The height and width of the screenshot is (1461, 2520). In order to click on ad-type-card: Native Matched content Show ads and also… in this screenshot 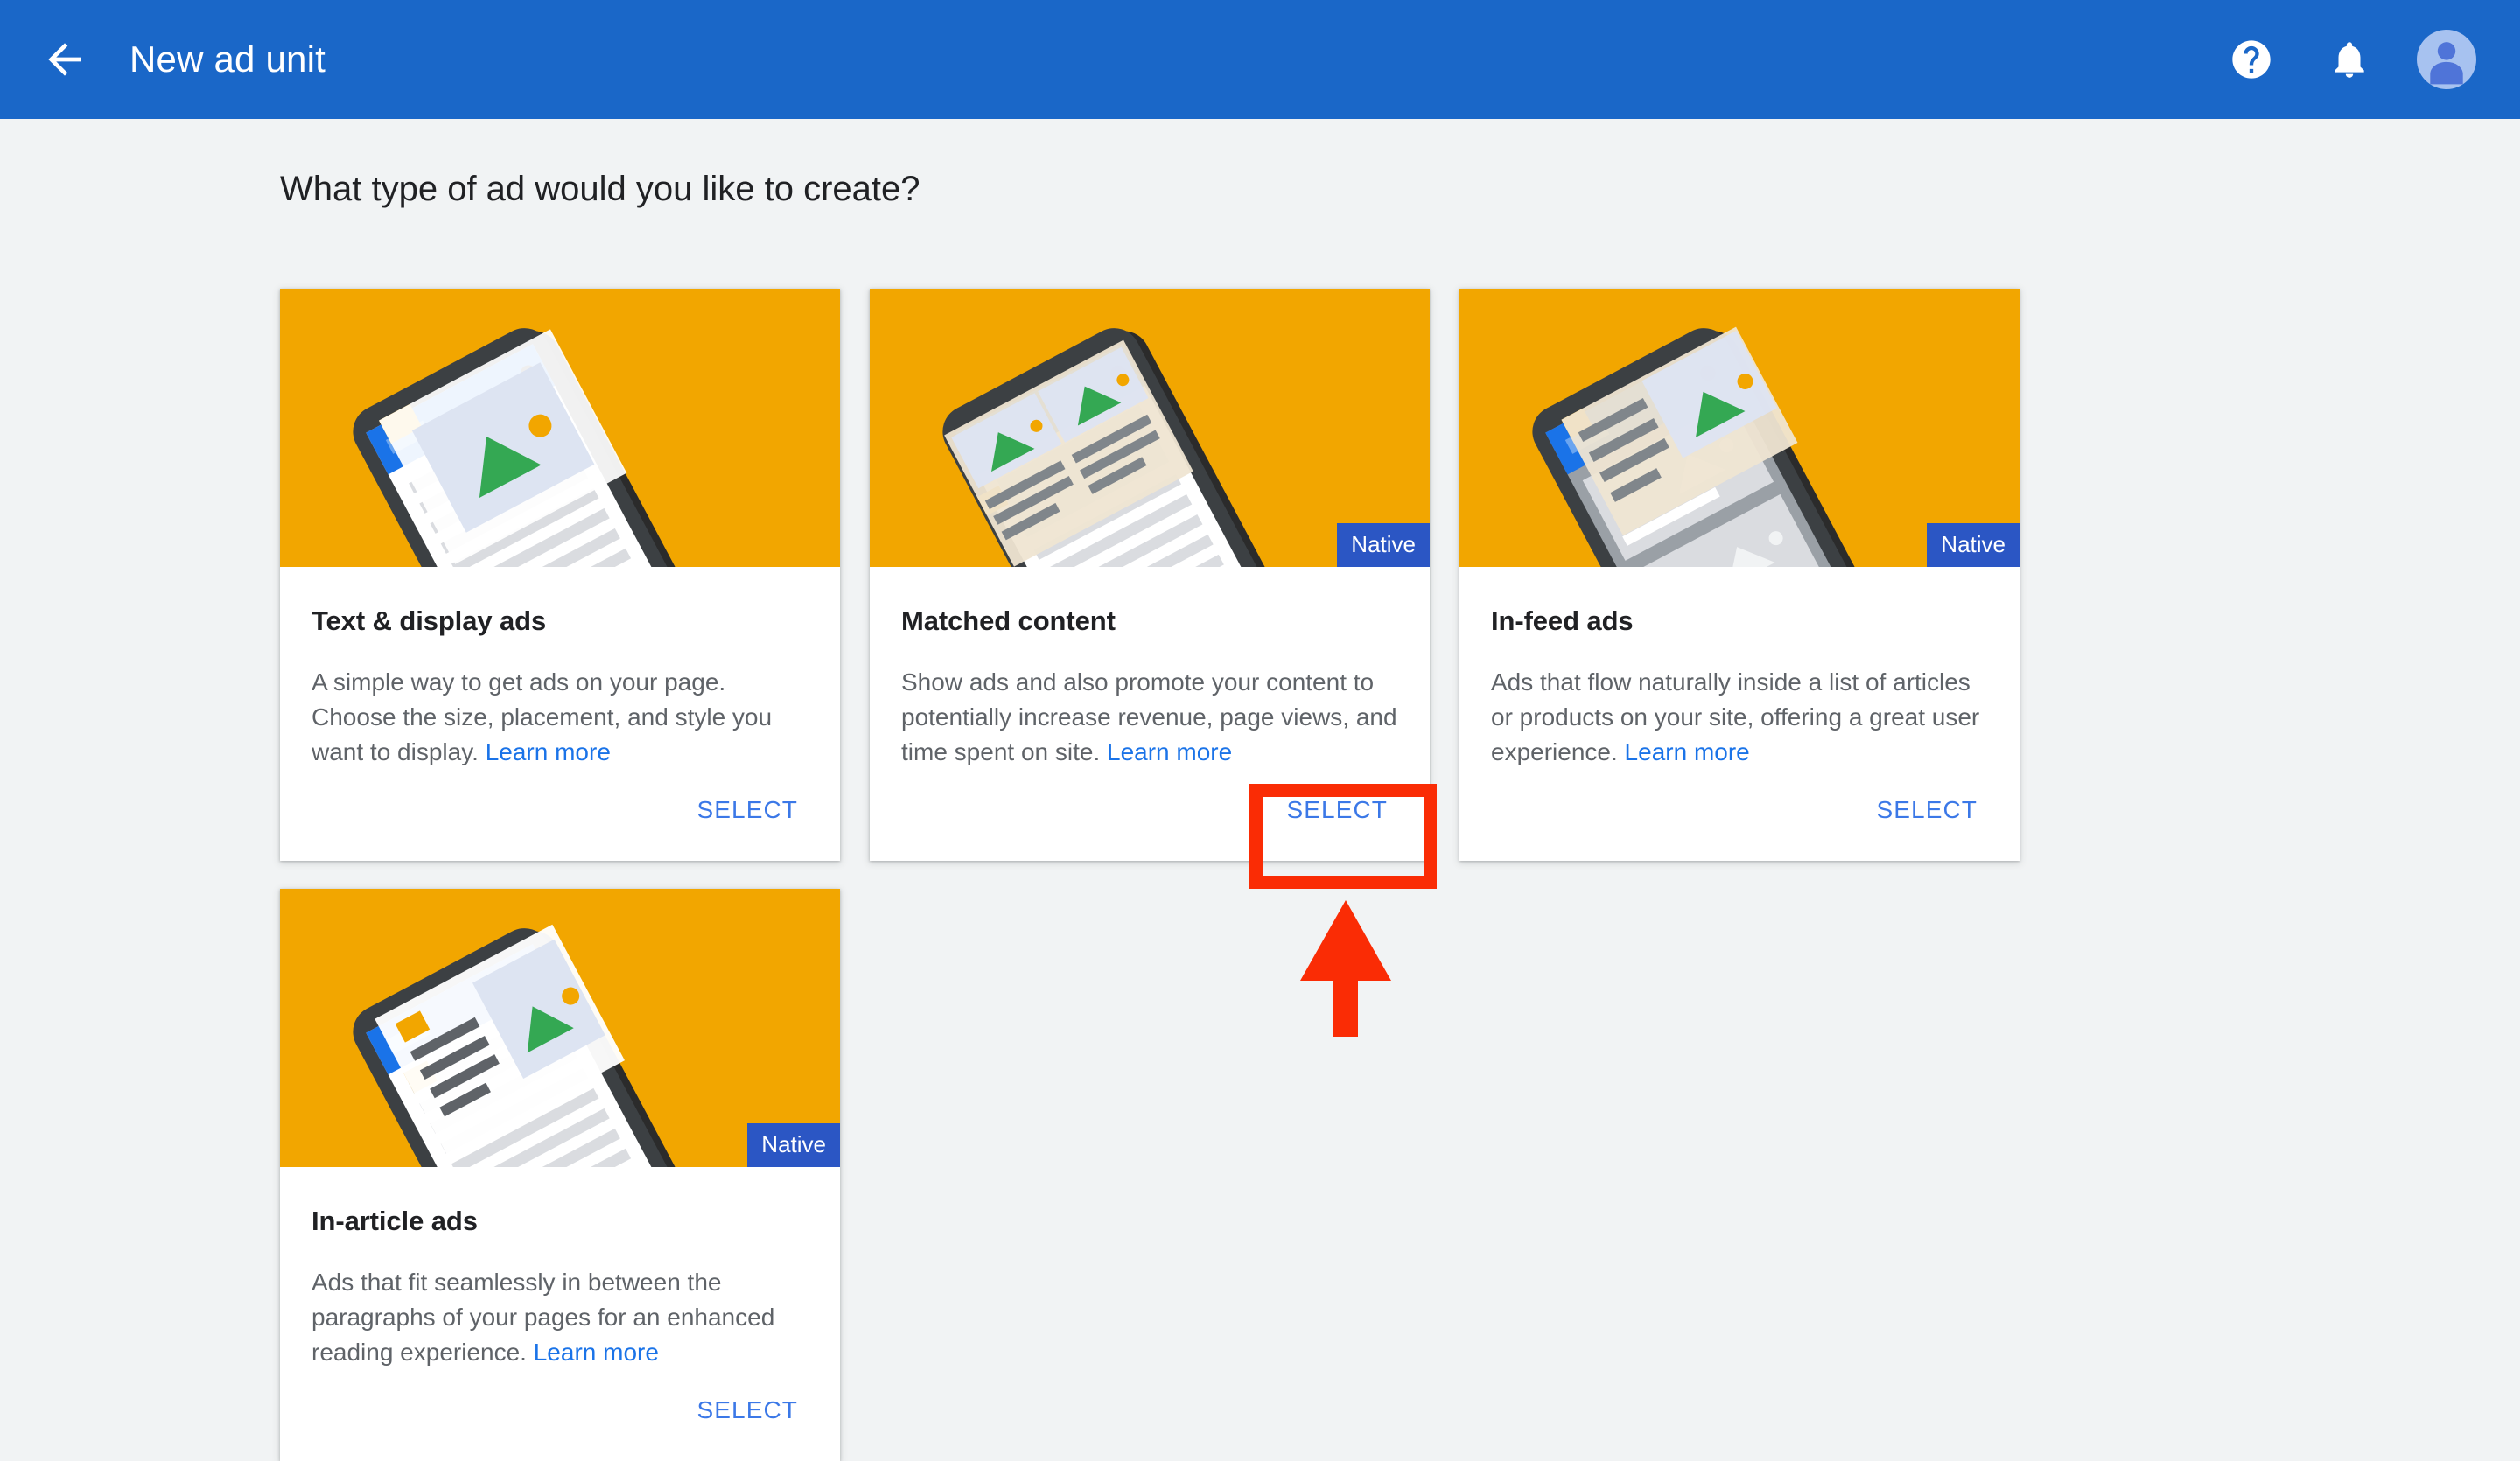, I will do `click(1150, 575)`.